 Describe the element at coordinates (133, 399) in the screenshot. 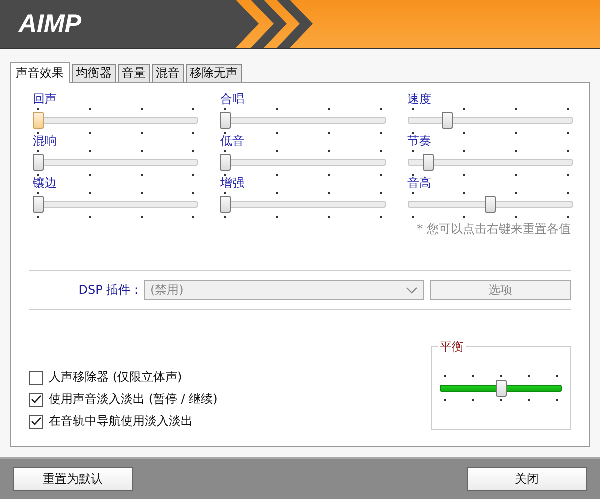

I see `checkbox-label: 使用声音淡入淡出 (暂停 / 继续)` at that location.